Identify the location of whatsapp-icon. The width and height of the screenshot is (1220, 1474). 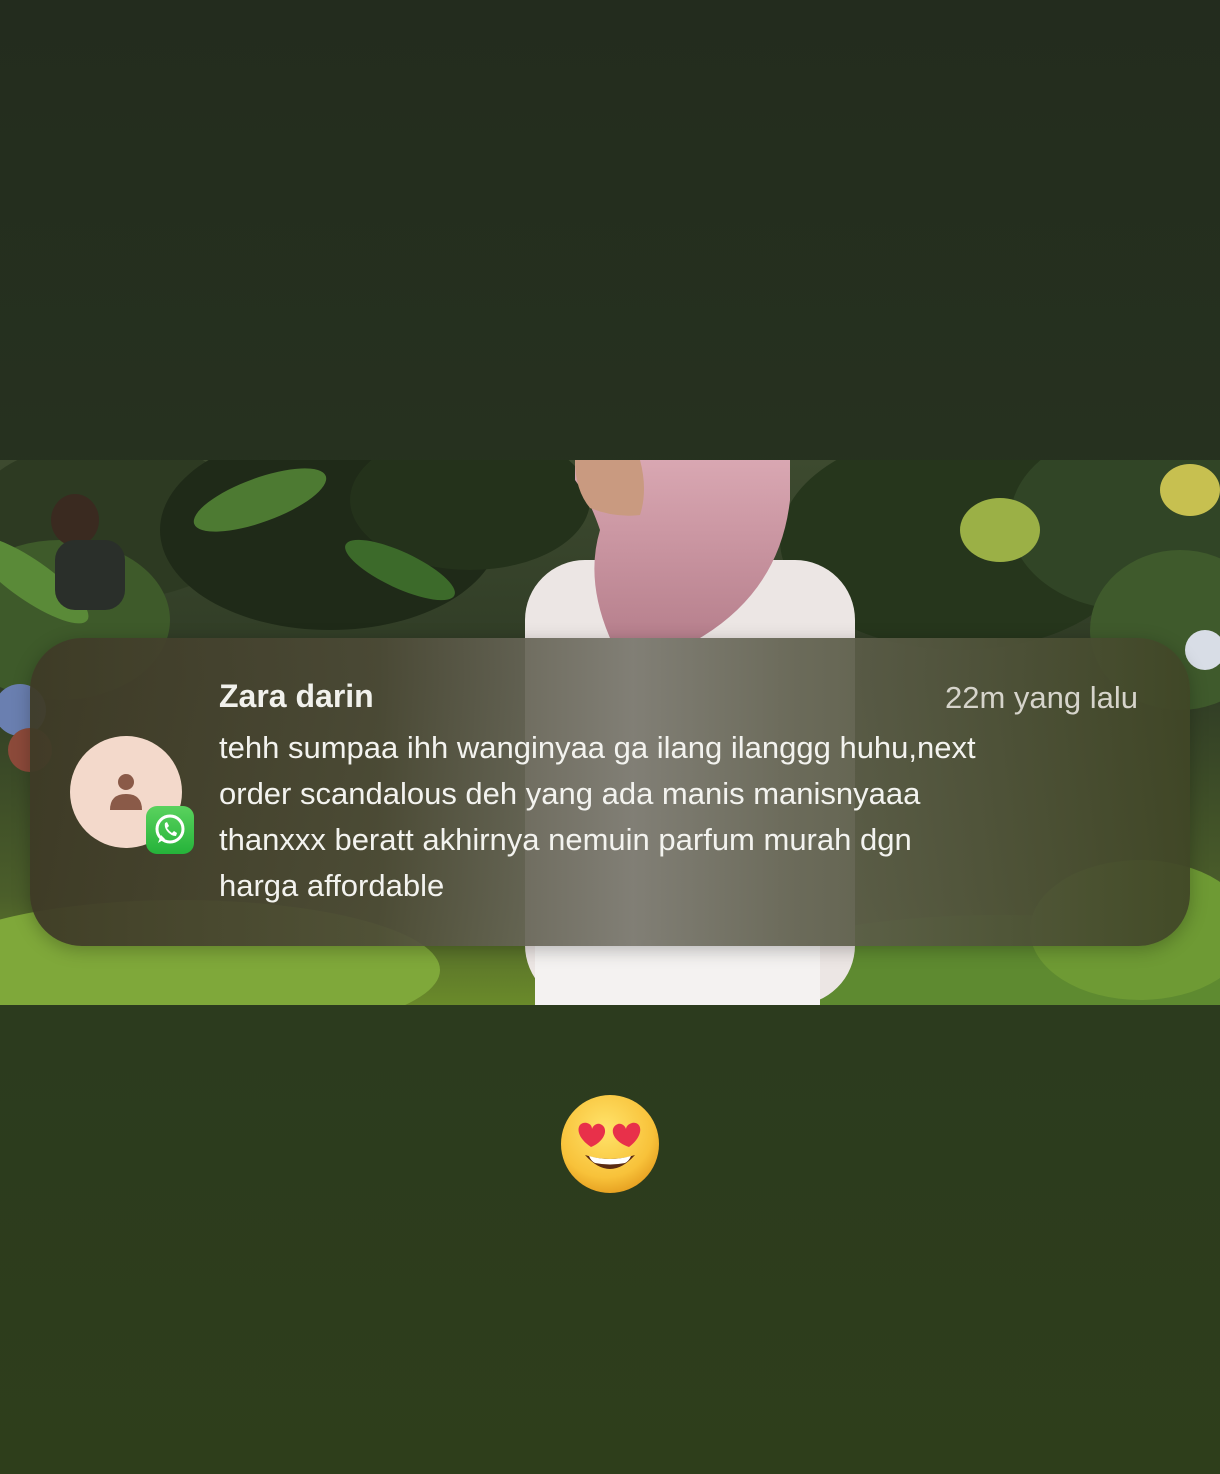
(170, 830).